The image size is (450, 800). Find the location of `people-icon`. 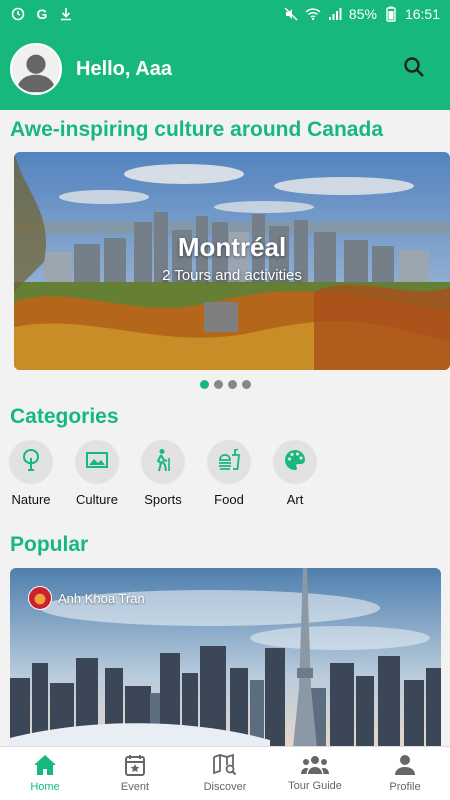

people-icon is located at coordinates (315, 766).